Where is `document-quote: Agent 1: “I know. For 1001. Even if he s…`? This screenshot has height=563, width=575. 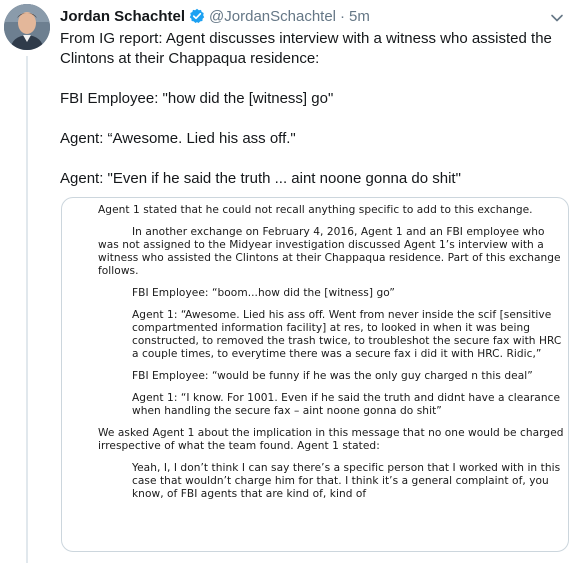
document-quote: Agent 1: “I know. For 1001. Even if he s… is located at coordinates (346, 404).